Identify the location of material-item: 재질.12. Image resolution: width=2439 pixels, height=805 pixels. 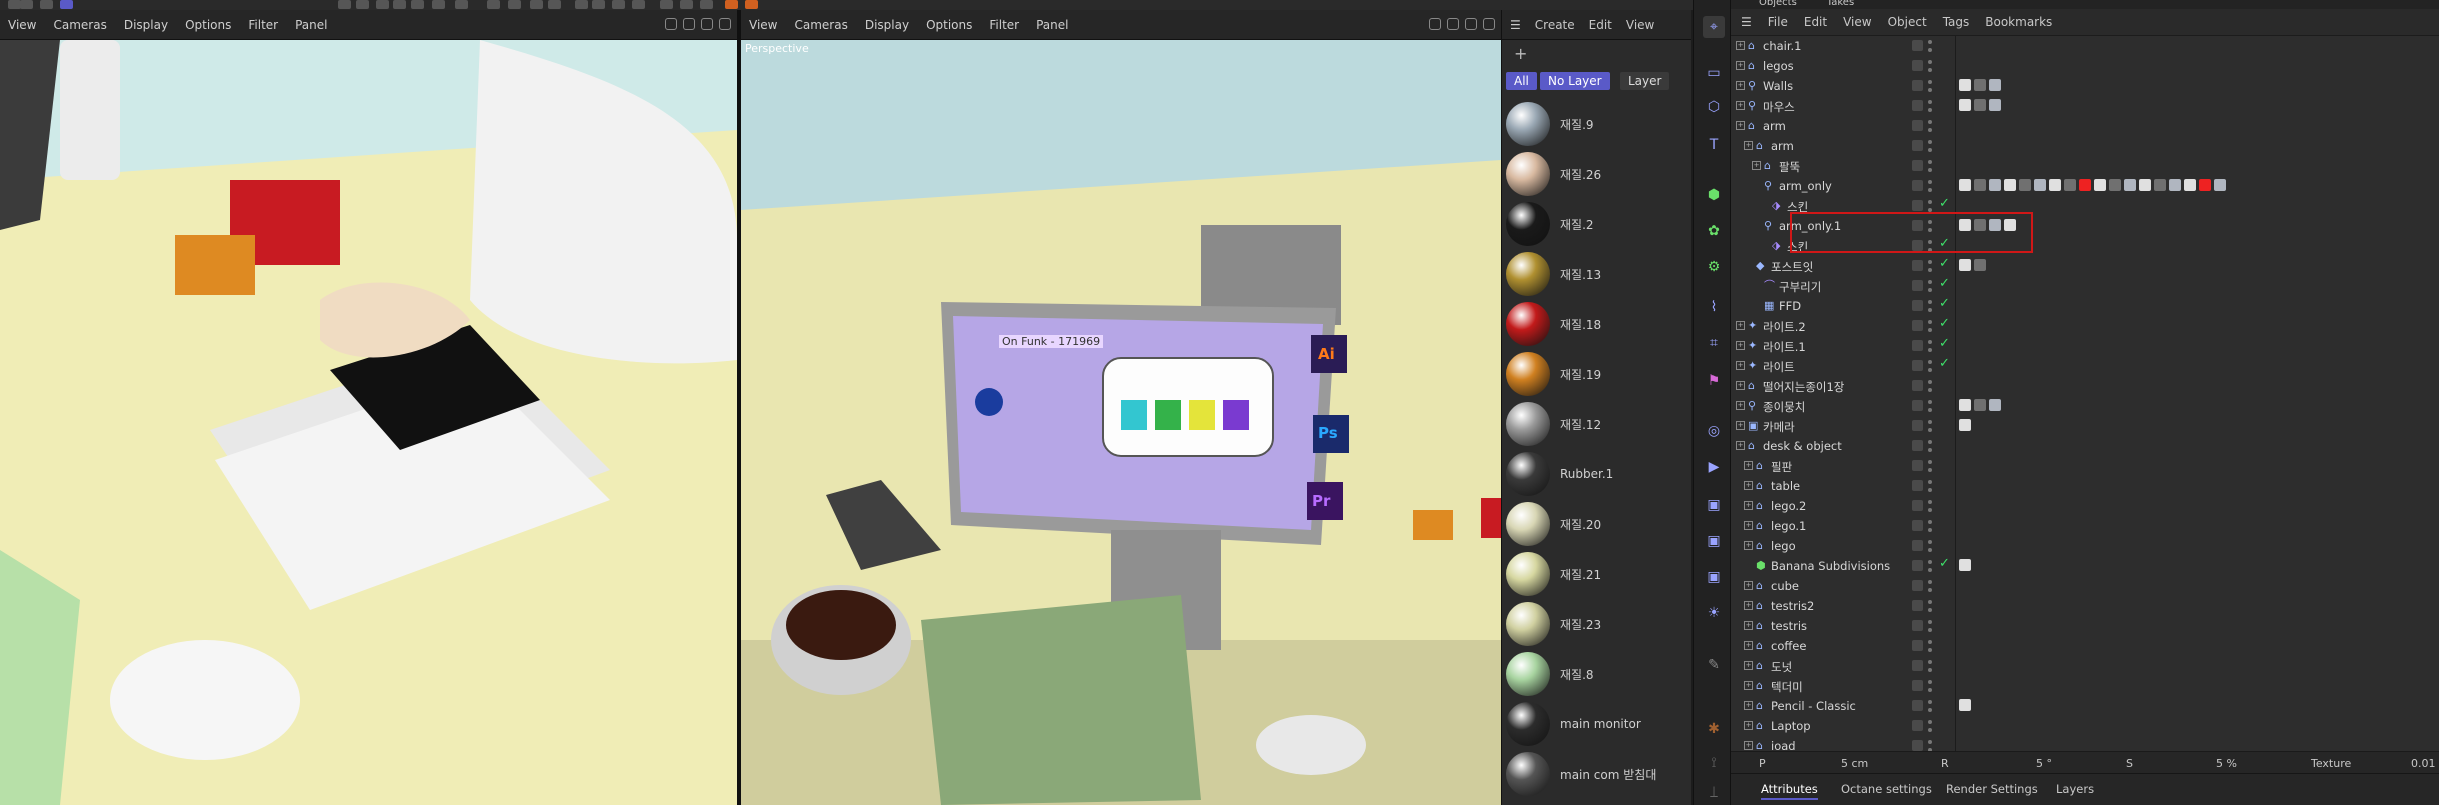
(1596, 424).